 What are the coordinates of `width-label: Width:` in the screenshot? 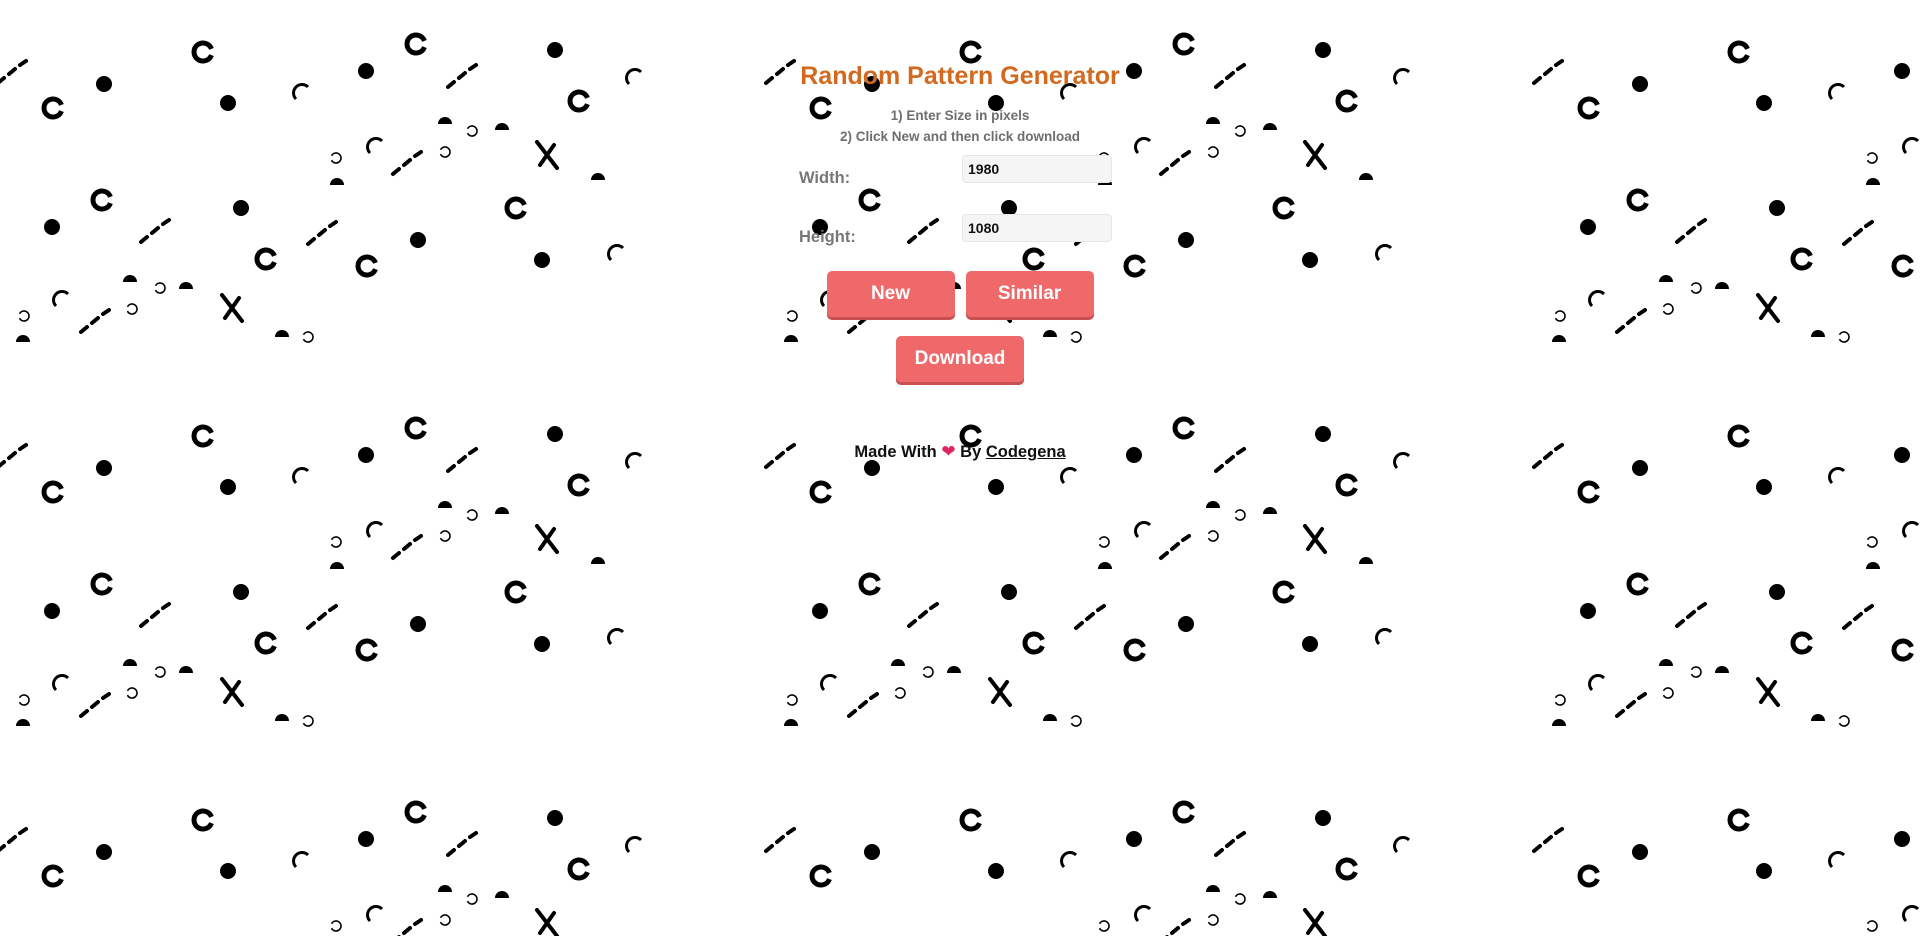 It's located at (825, 178).